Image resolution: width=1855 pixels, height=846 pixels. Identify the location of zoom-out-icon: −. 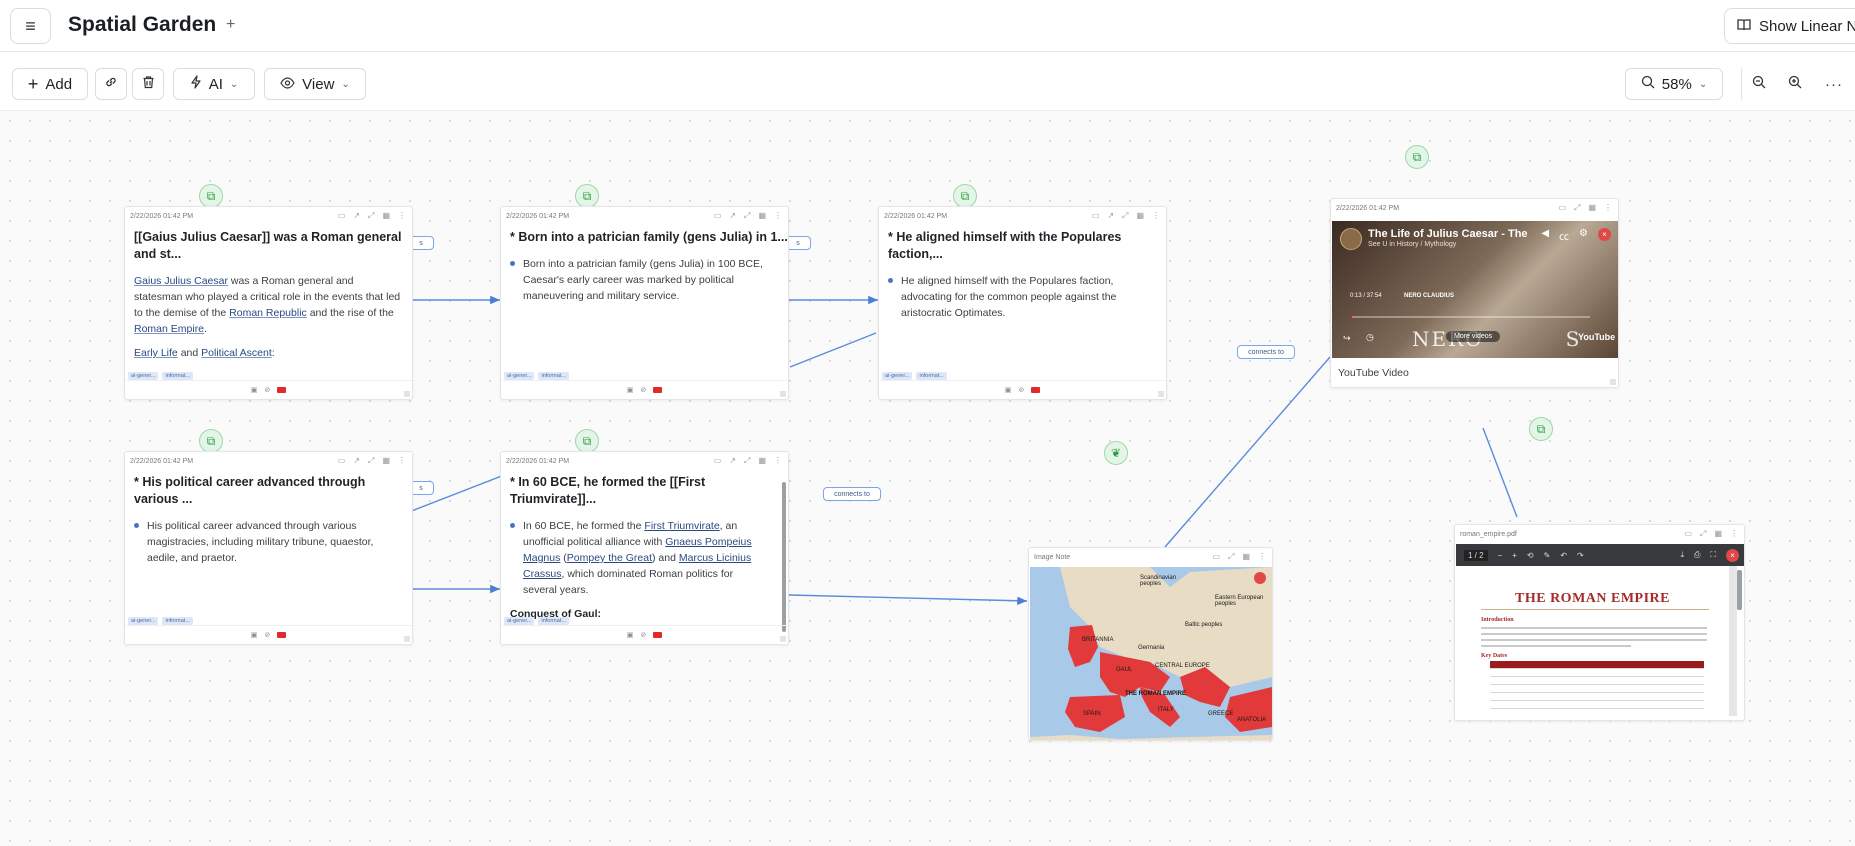
(1500, 555).